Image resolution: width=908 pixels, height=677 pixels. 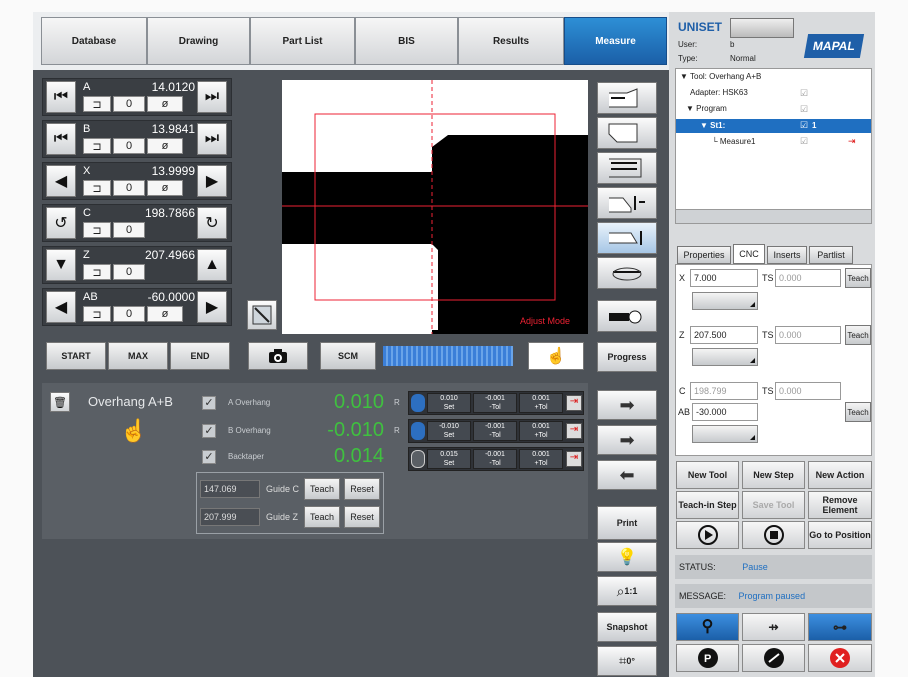 I want to click on tab-cnc: CNC, so click(x=749, y=254).